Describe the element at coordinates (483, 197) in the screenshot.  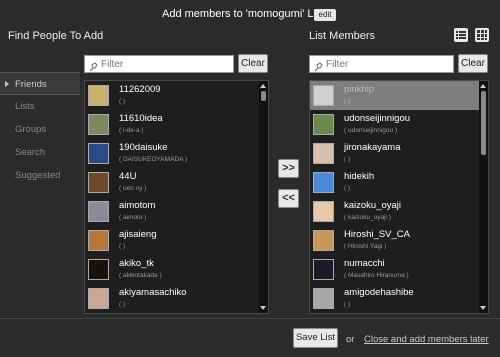
I see `members-list-scrollbar` at that location.